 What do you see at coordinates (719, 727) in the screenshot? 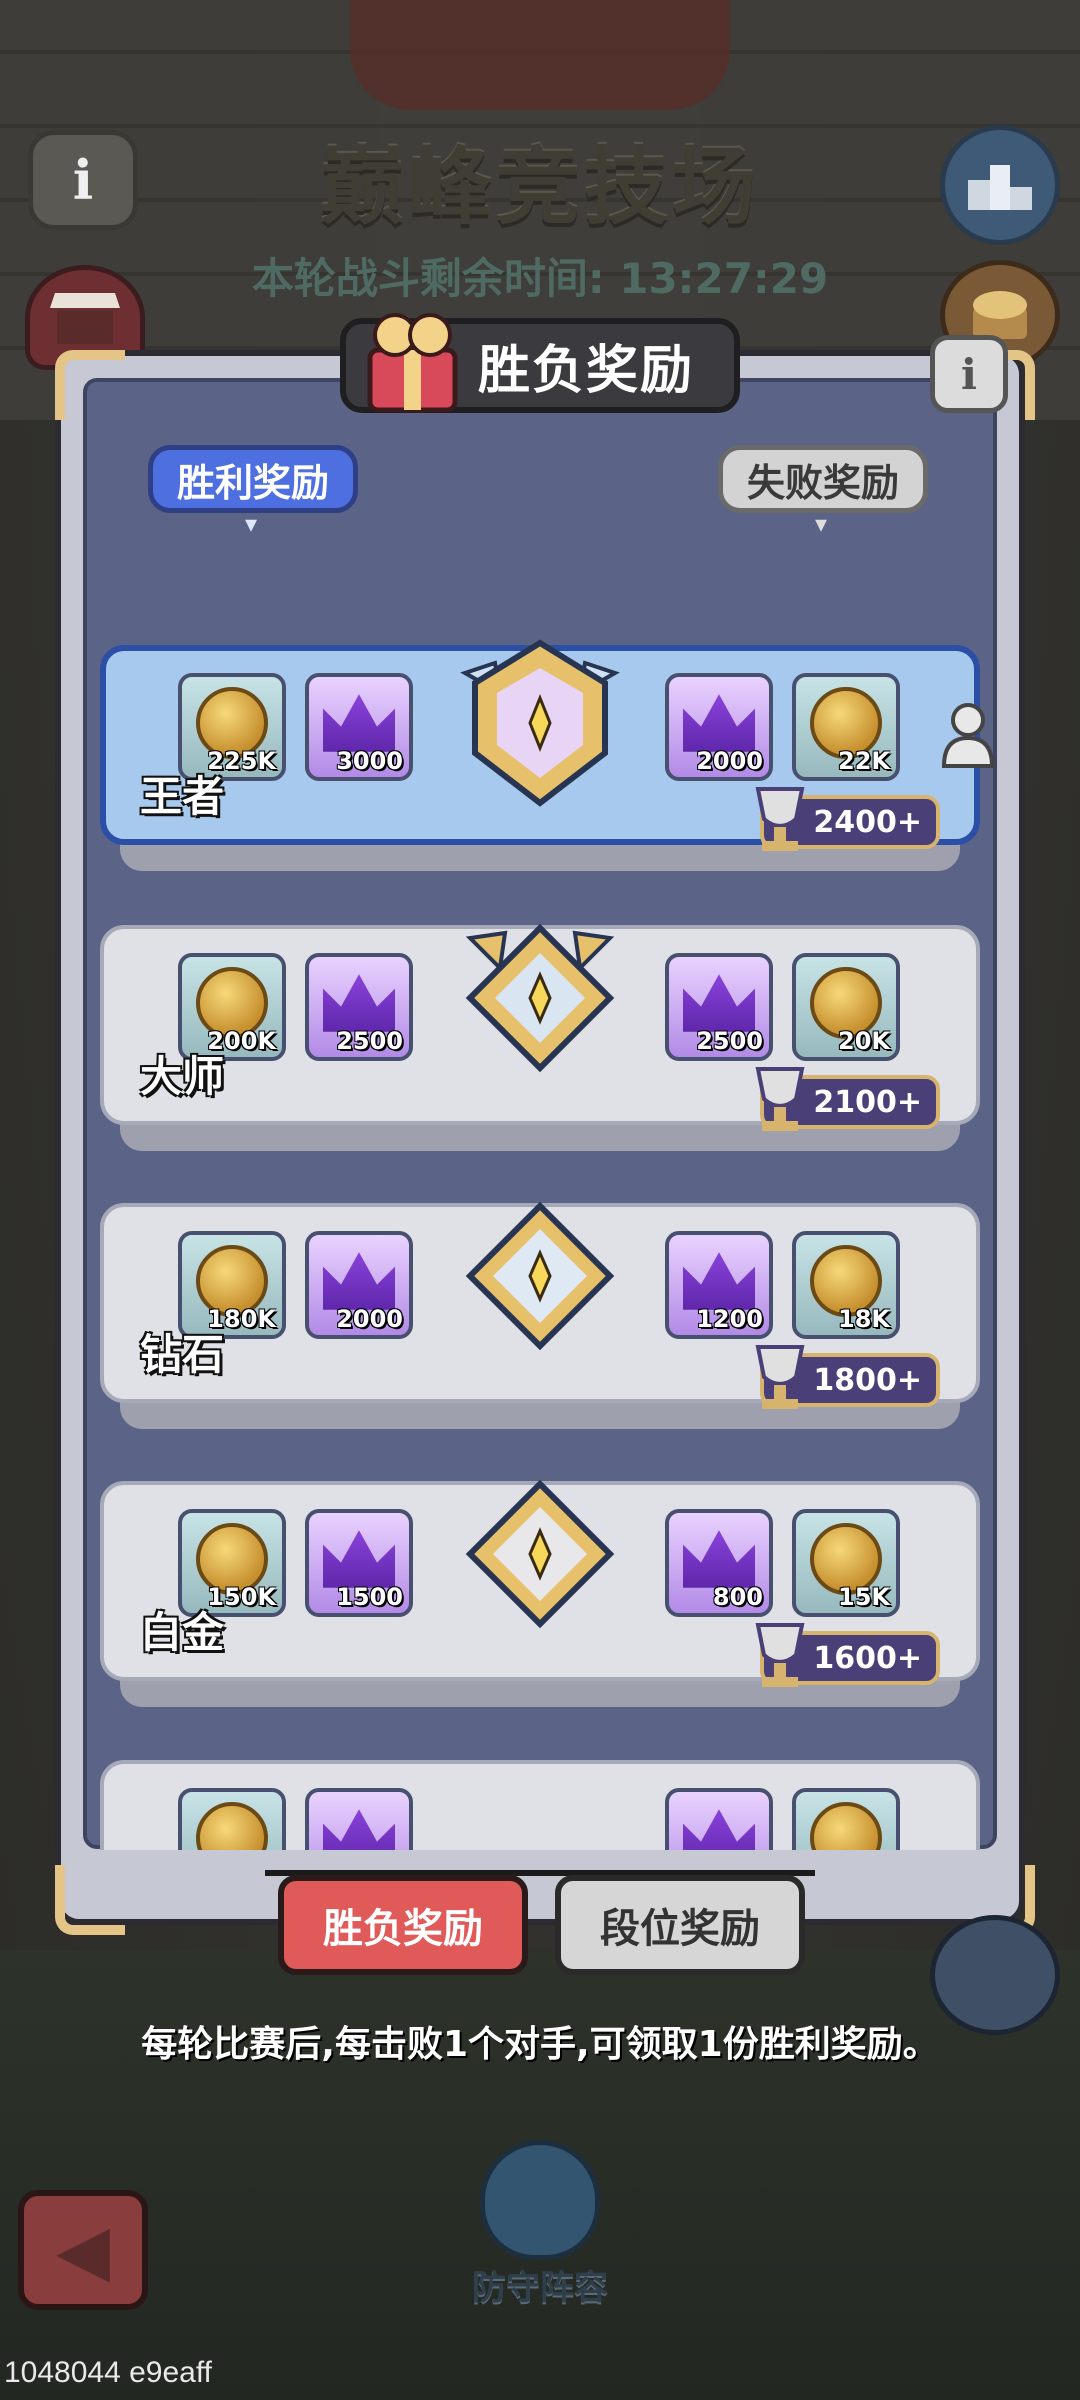
I see `lose-reward-crown: 2000` at bounding box center [719, 727].